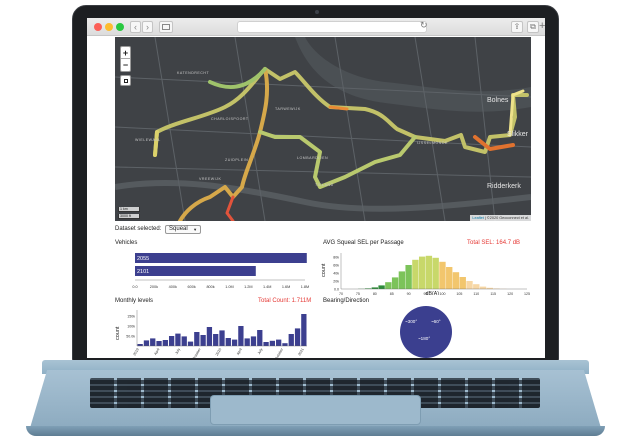 This screenshot has width=631, height=438. What do you see at coordinates (197, 352) in the screenshot?
I see `x-tick-label: October` at bounding box center [197, 352].